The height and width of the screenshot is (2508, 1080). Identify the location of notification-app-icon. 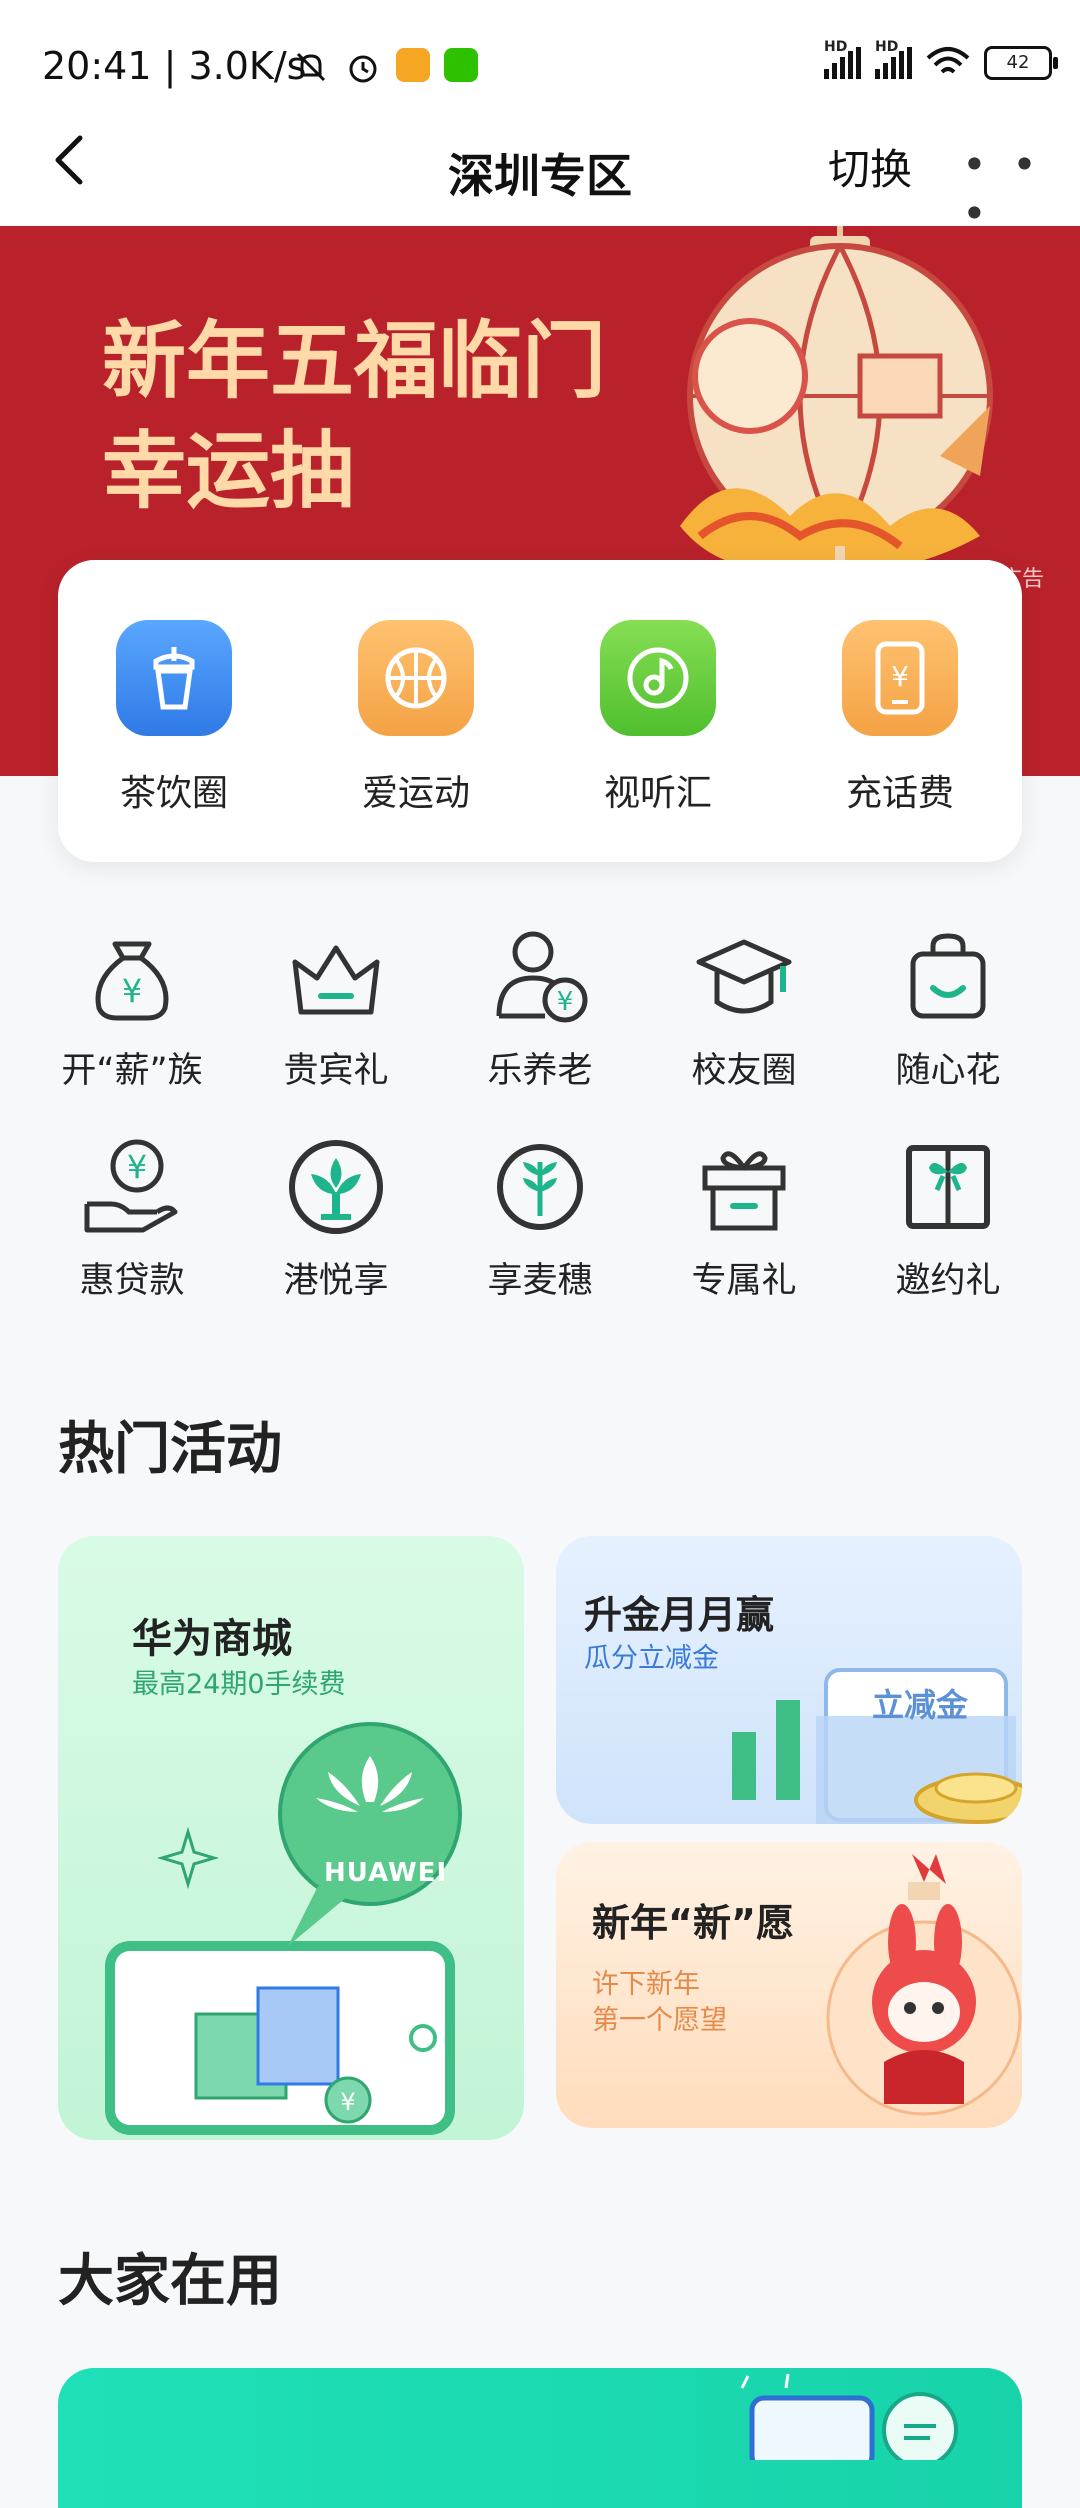
(413, 65).